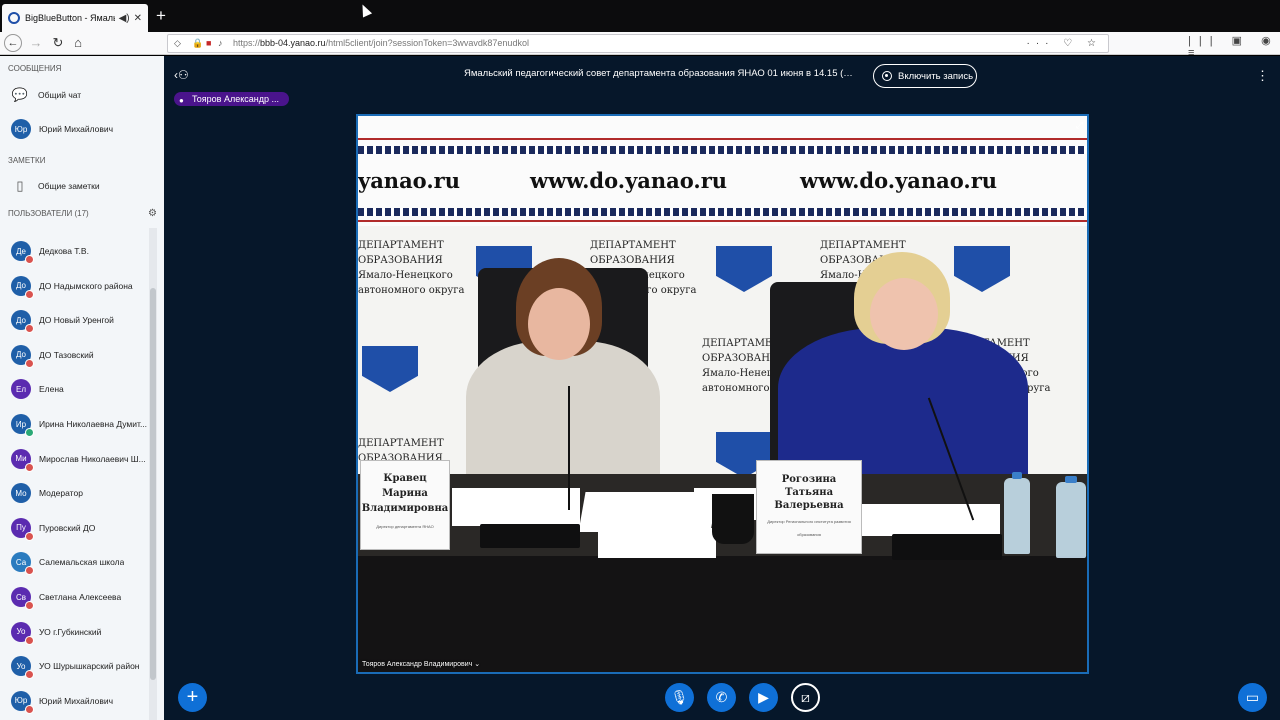  I want to click on screen-share-icon: ⧄, so click(805, 697).